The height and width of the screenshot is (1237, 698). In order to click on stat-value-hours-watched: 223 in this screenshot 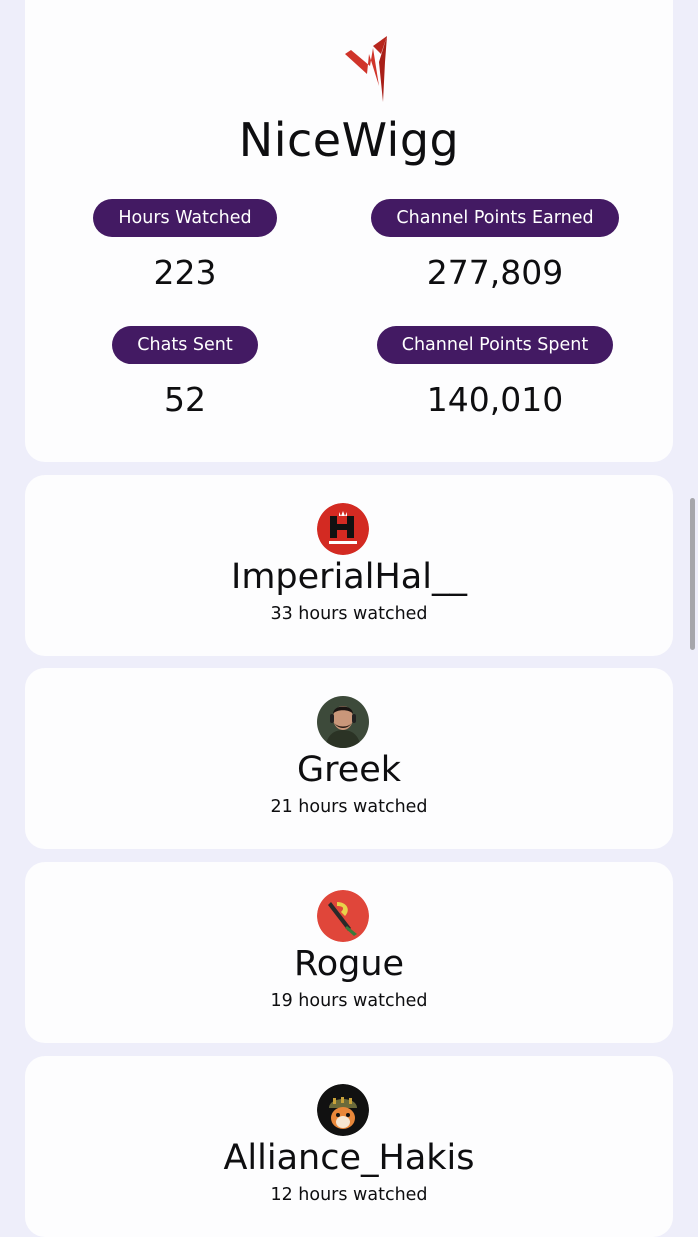, I will do `click(185, 272)`.